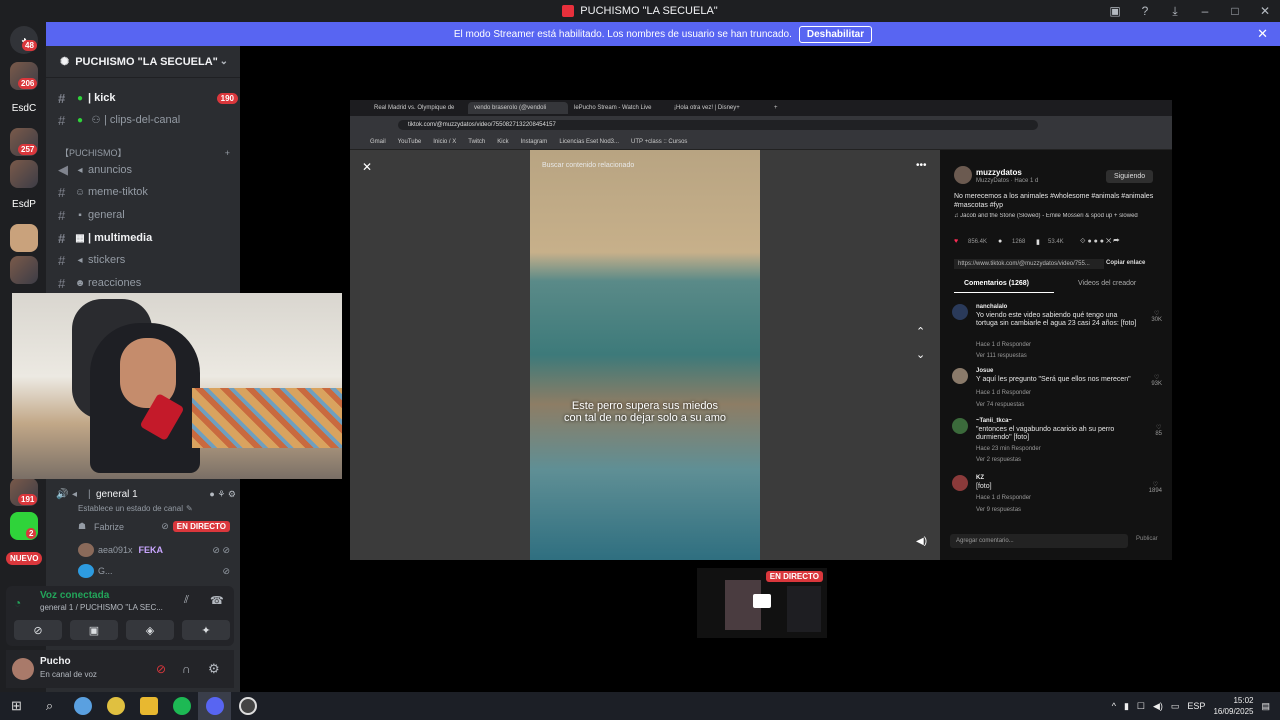 The width and height of the screenshot is (1280, 720). What do you see at coordinates (1001, 356) in the screenshot?
I see `view-replies: Ver 111 respuestas` at bounding box center [1001, 356].